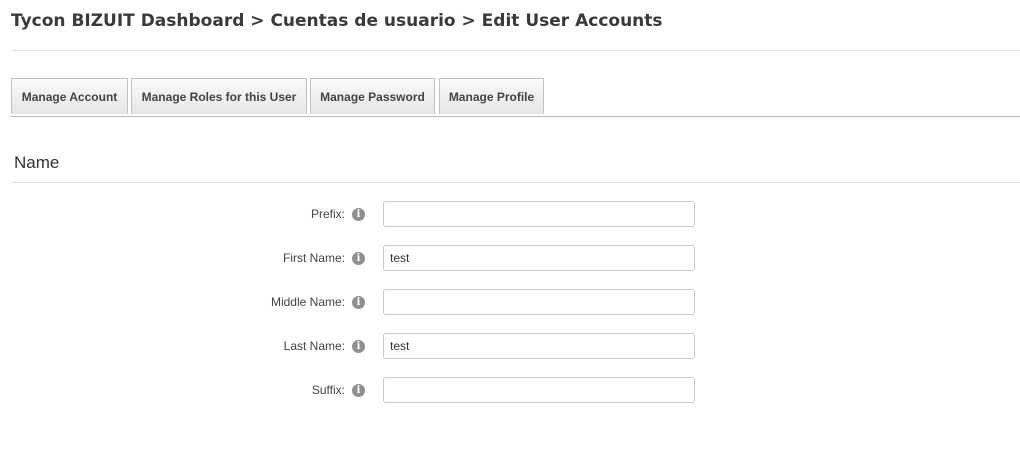  I want to click on first-name-label: First Name:, so click(313, 258).